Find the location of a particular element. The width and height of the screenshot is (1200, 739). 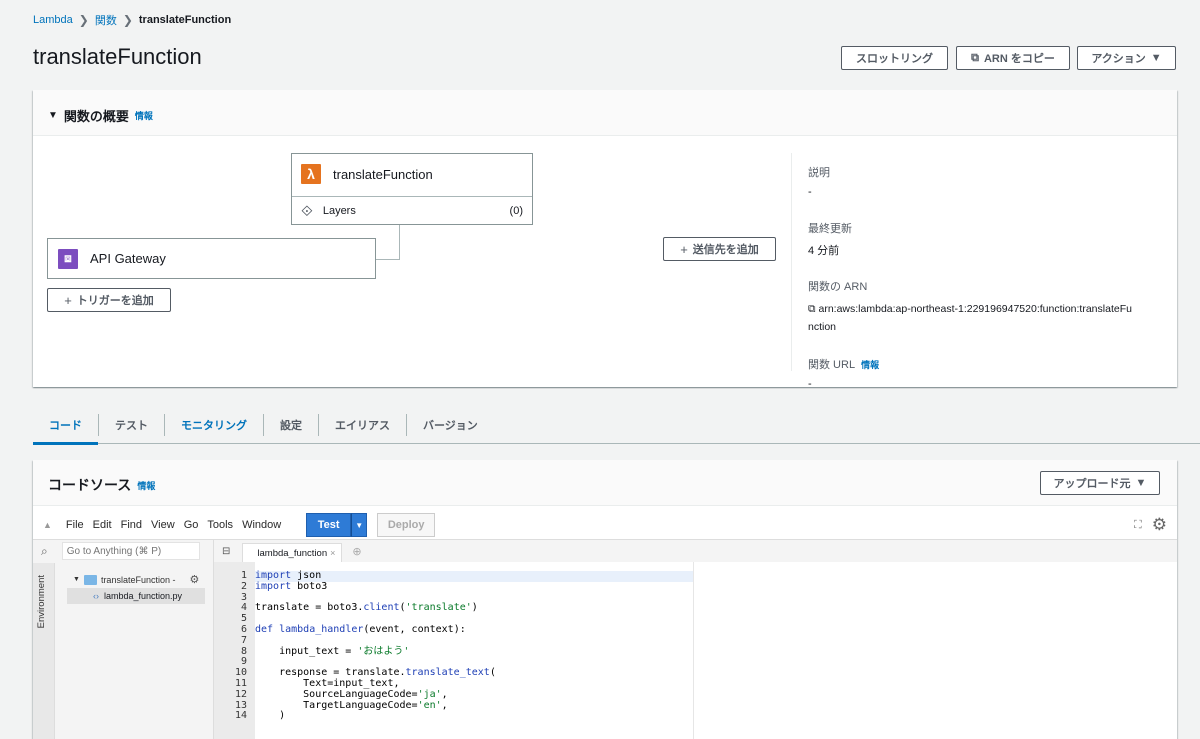

go-to-anything-bar: ⌕ is located at coordinates (123, 551).